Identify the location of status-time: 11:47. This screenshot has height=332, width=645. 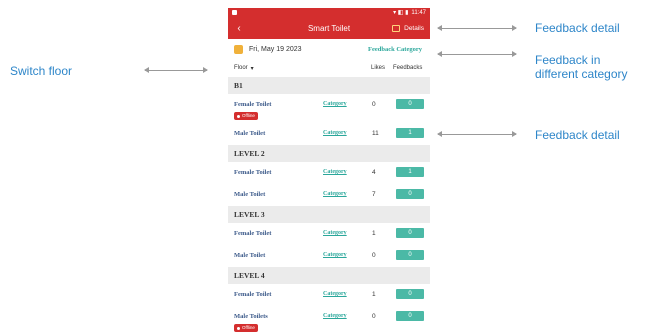
(418, 12).